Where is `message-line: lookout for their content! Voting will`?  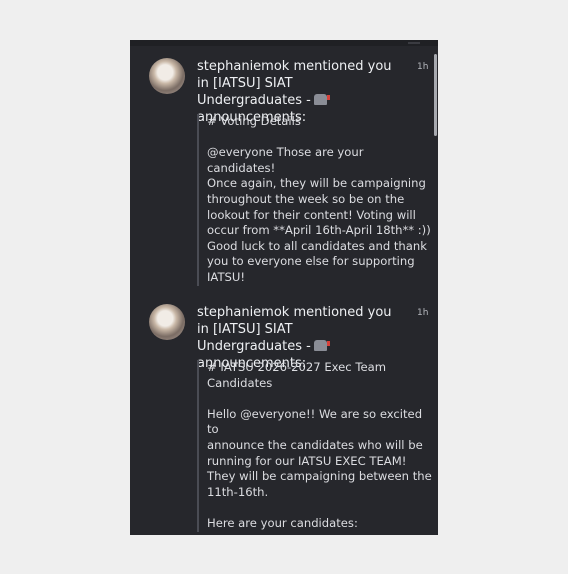 message-line: lookout for their content! Voting will is located at coordinates (311, 214).